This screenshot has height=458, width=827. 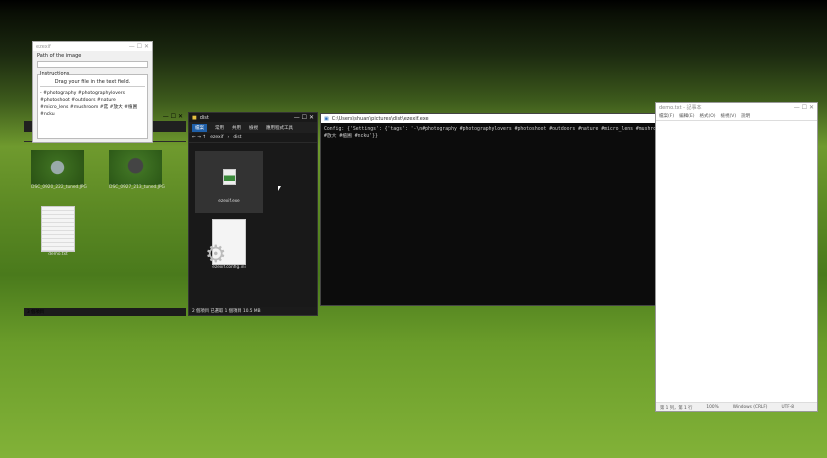 What do you see at coordinates (216, 254) in the screenshot?
I see `gear-icon: ⚙` at bounding box center [216, 254].